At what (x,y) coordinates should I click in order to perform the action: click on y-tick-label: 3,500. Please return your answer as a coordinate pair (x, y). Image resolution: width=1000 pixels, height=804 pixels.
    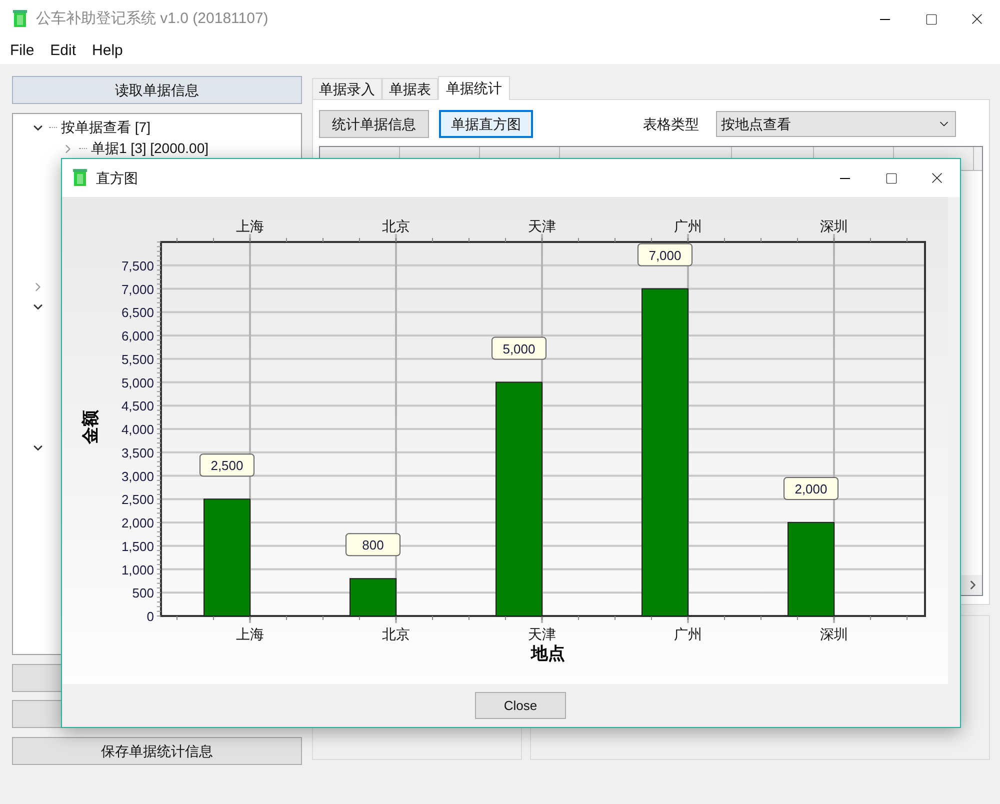
    Looking at the image, I should click on (137, 452).